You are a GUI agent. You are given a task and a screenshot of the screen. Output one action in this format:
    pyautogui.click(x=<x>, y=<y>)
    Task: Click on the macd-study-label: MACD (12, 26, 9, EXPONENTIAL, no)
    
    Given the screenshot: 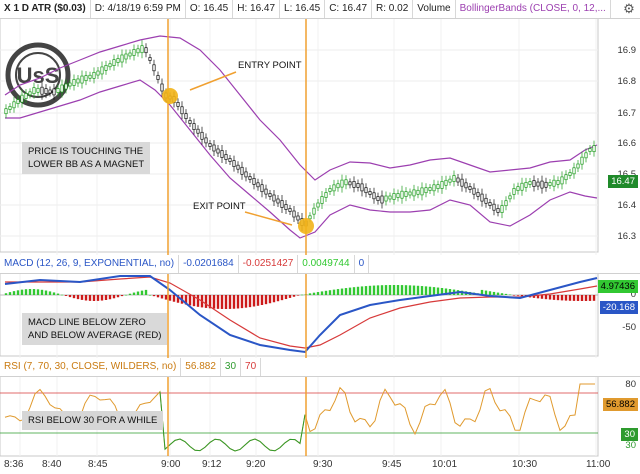 What is the action you would take?
    pyautogui.click(x=90, y=264)
    